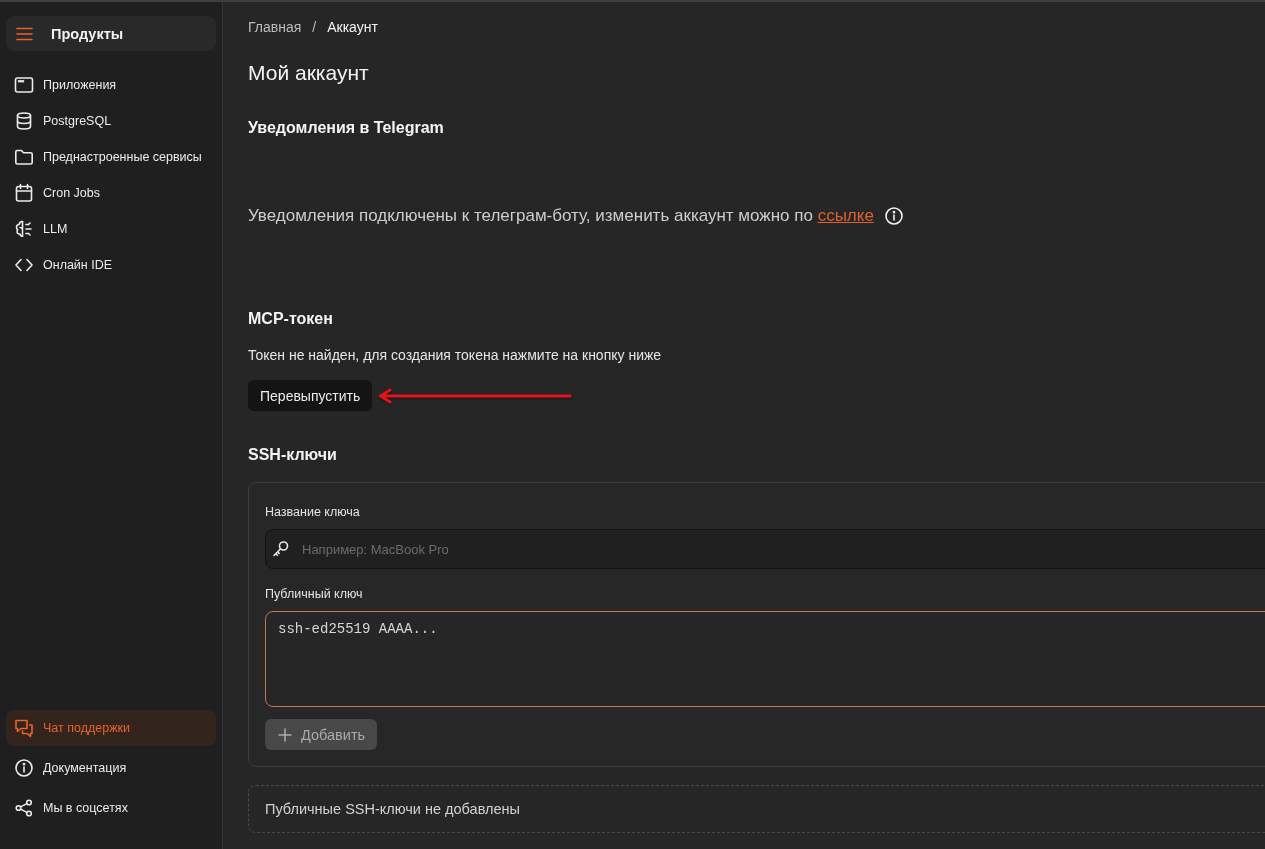 This screenshot has height=849, width=1265. What do you see at coordinates (111, 229) in the screenshot?
I see `sidebar-item: LLM` at bounding box center [111, 229].